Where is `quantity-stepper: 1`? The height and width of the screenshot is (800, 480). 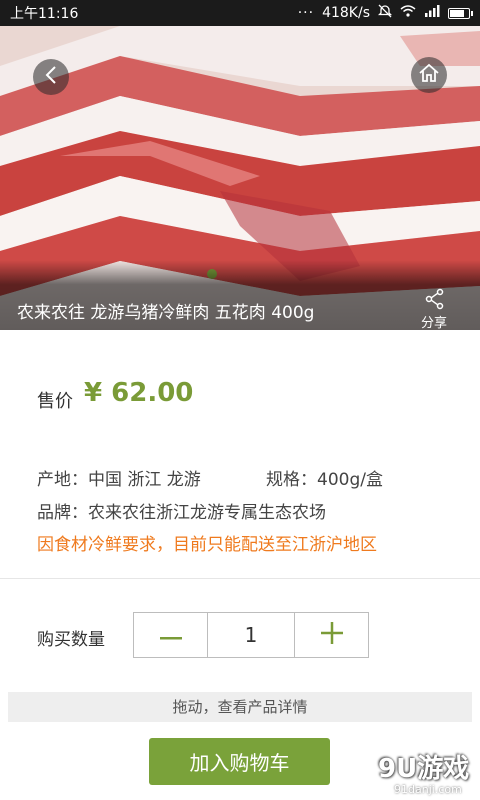
quantity-stepper: 1 is located at coordinates (251, 635).